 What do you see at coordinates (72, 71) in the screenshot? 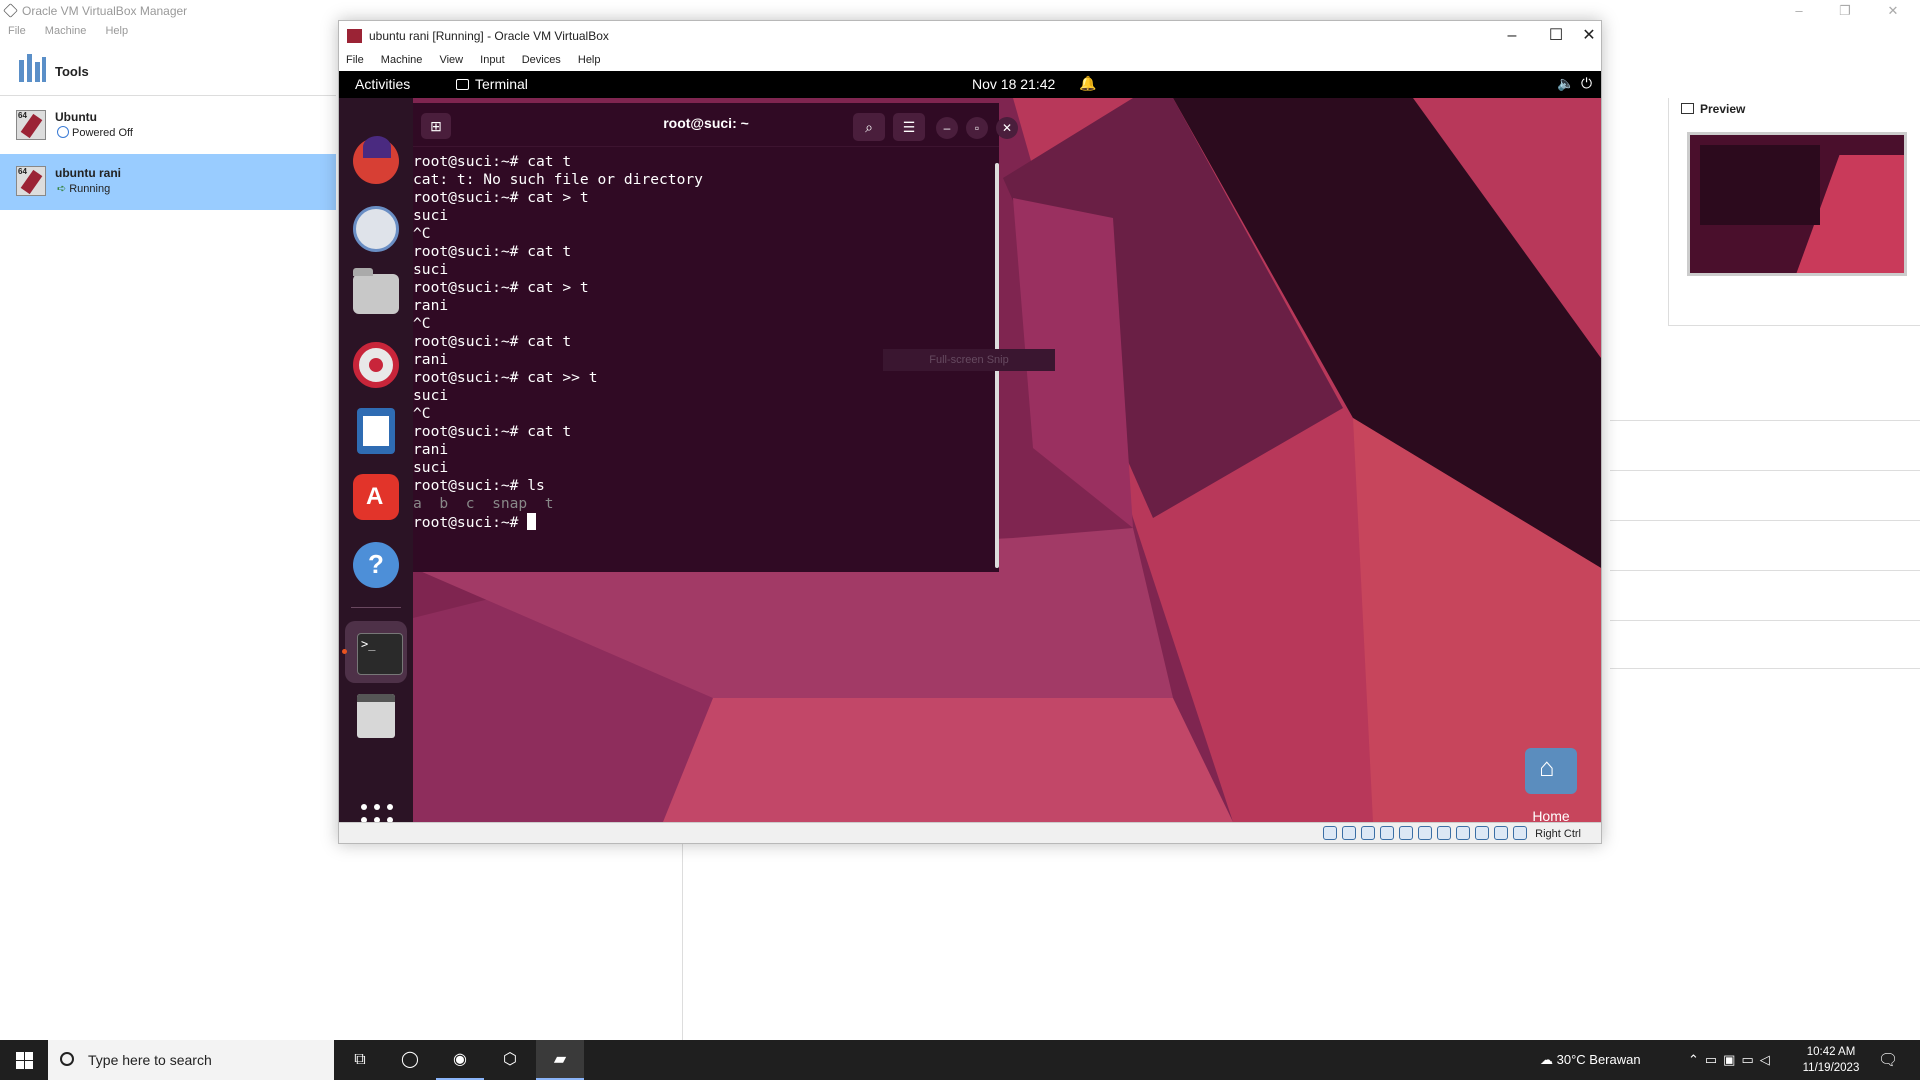
I see `tools-label: Tools` at bounding box center [72, 71].